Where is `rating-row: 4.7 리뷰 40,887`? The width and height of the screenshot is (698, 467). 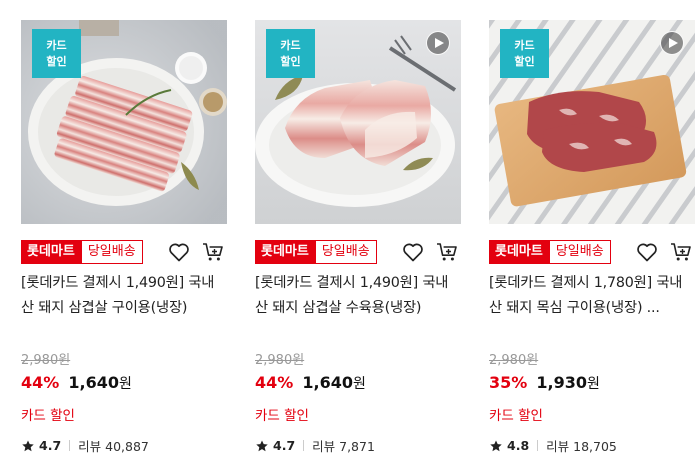
rating-row: 4.7 리뷰 40,887 is located at coordinates (85, 445).